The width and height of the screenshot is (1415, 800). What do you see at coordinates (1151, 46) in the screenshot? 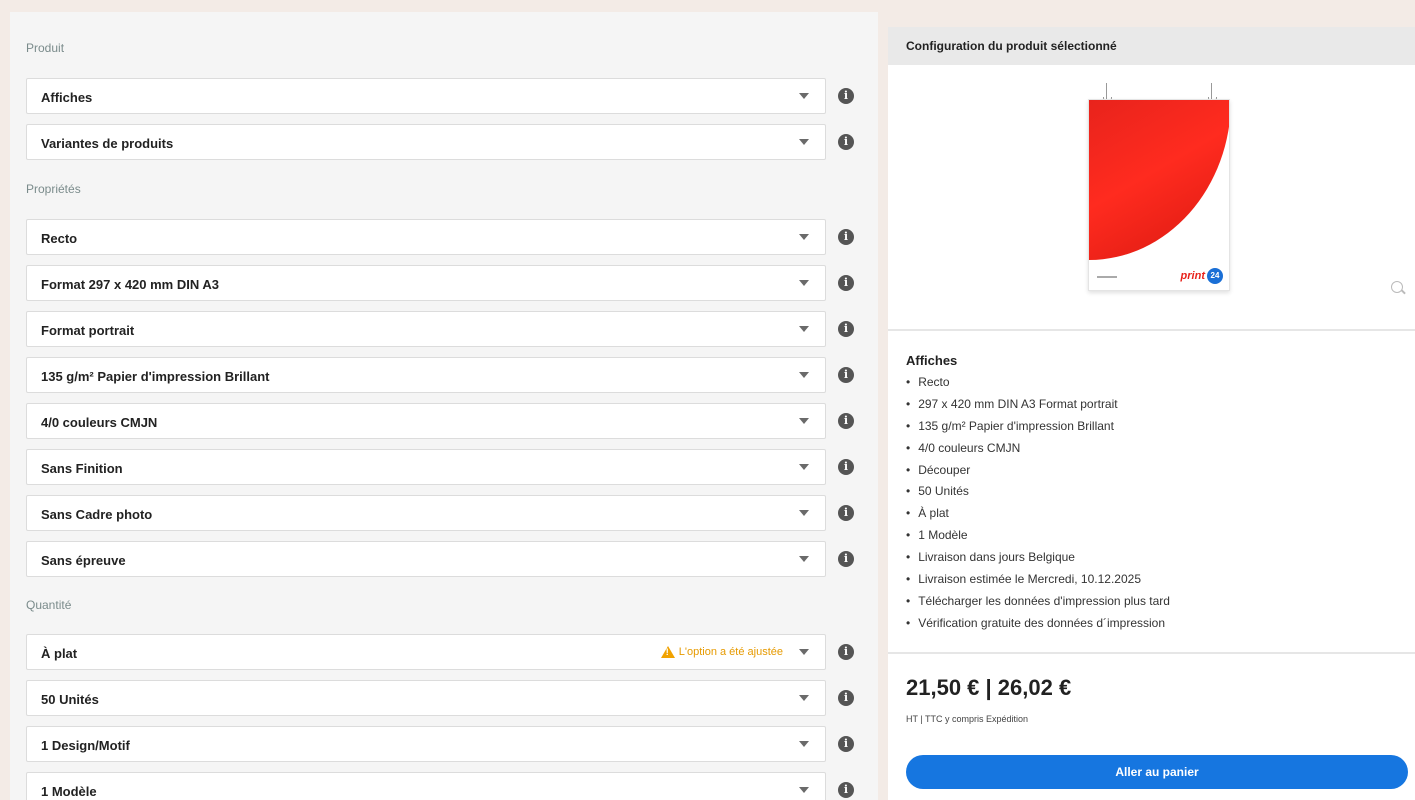
I see `config-header: Configuration du produit sélectionné` at bounding box center [1151, 46].